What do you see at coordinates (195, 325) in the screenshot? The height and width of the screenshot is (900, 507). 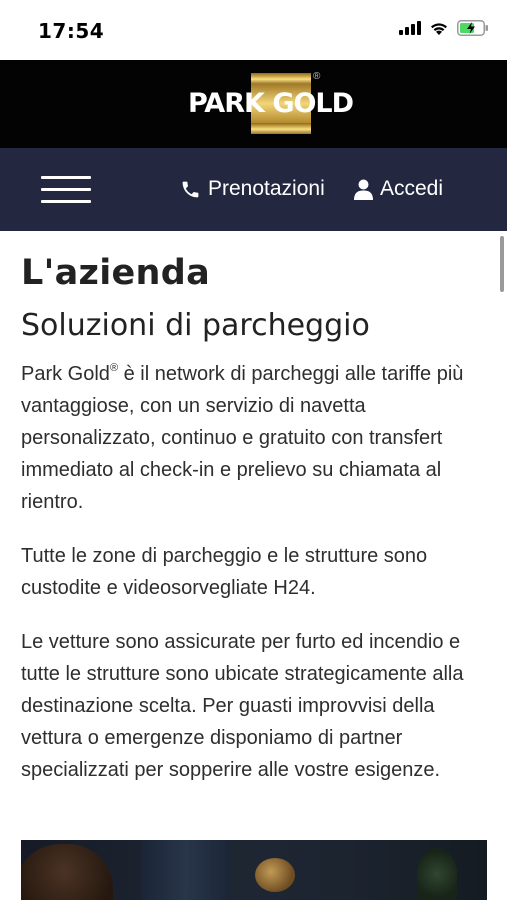 I see `page-subtitle: Soluzioni di parcheggio` at bounding box center [195, 325].